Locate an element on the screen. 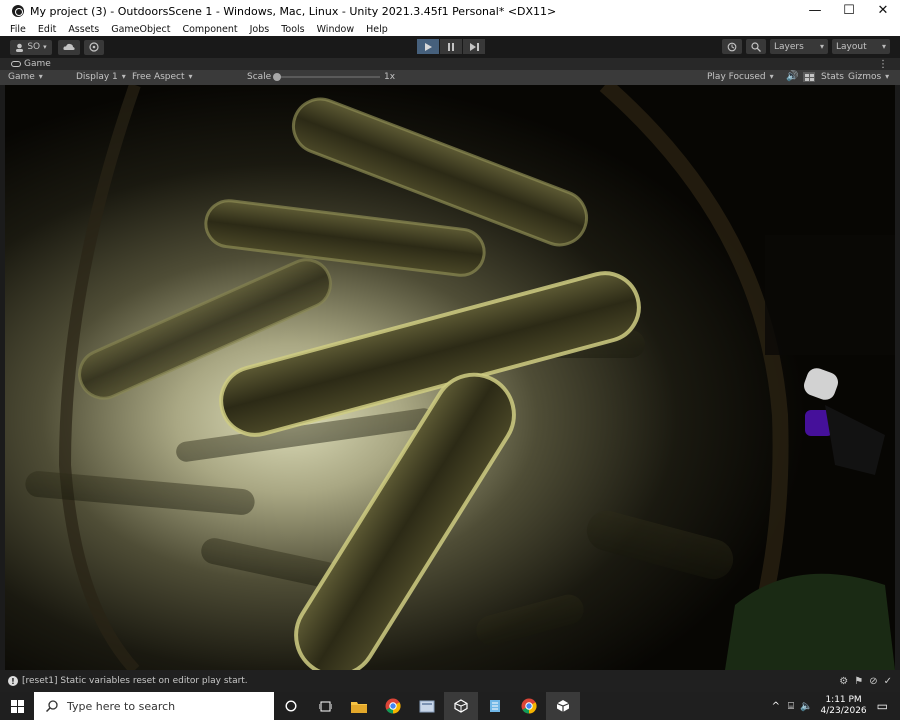 Image resolution: width=900 pixels, height=720 pixels. layers-dropdown: Layers is located at coordinates (799, 46).